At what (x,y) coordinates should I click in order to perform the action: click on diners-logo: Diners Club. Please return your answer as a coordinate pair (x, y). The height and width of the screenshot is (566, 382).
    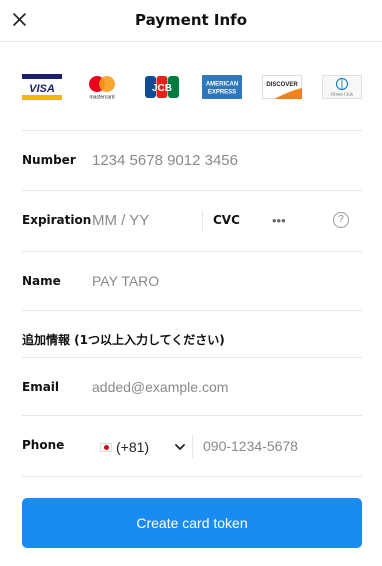
    Looking at the image, I should click on (342, 87).